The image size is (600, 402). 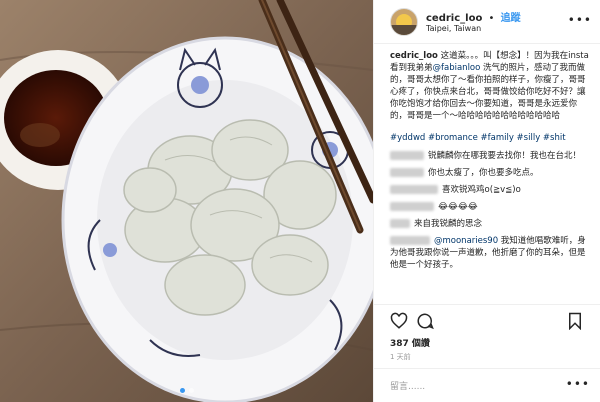 I want to click on action-bar, so click(x=487, y=319).